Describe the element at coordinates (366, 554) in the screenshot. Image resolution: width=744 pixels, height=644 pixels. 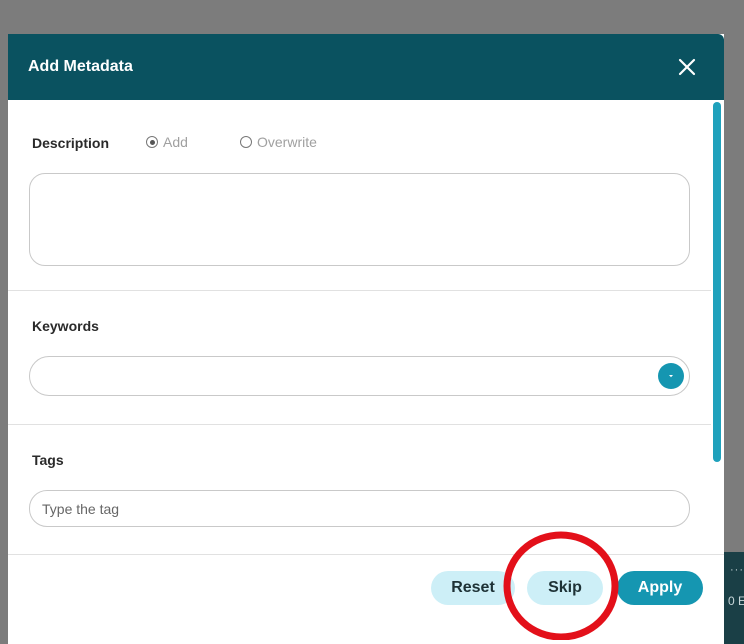
I see `footer-divider` at that location.